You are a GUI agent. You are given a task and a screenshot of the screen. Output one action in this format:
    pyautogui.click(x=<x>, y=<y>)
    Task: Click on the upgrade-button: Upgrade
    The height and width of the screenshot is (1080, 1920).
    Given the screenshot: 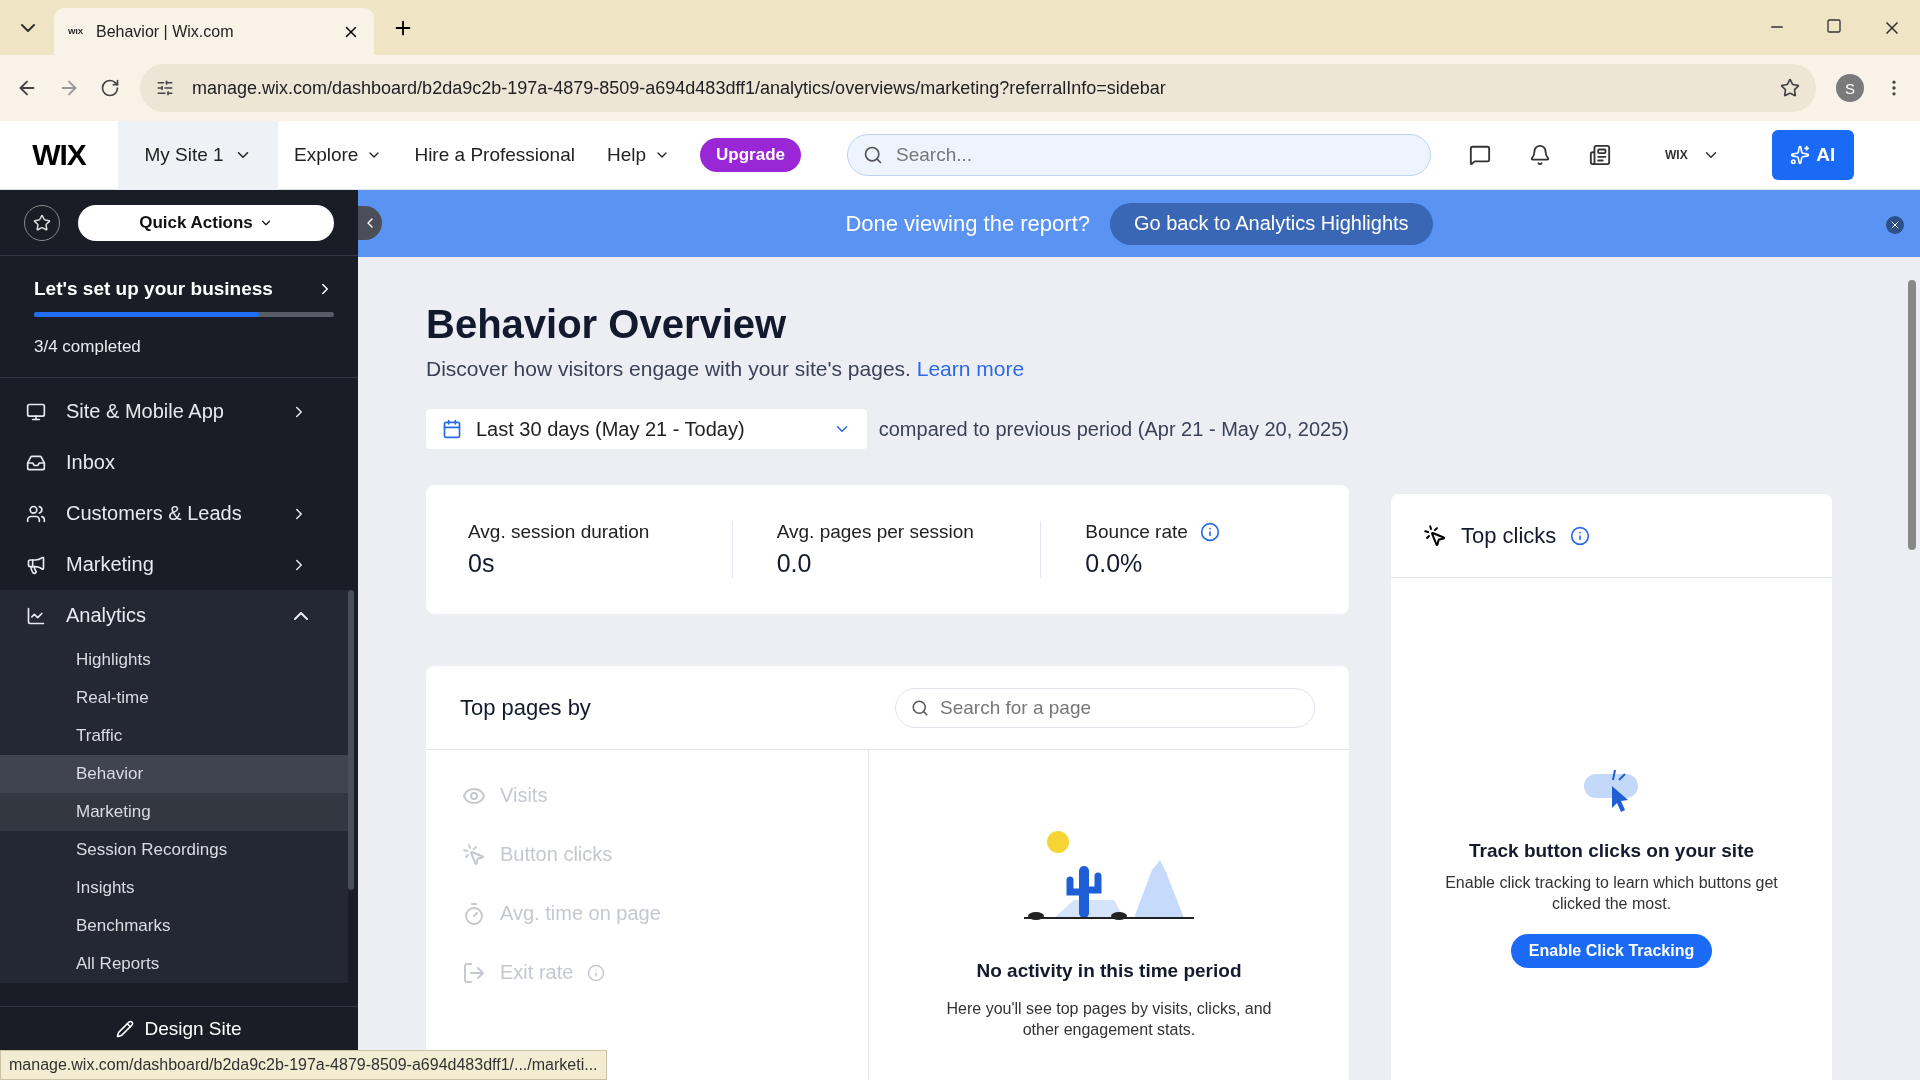 What is the action you would take?
    pyautogui.click(x=750, y=155)
    